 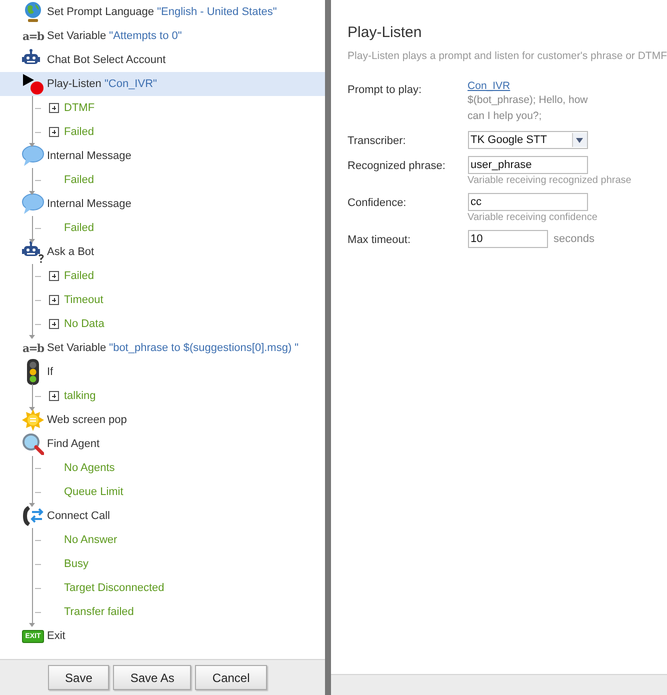 I want to click on flow-step: Connect Call, so click(x=162, y=516).